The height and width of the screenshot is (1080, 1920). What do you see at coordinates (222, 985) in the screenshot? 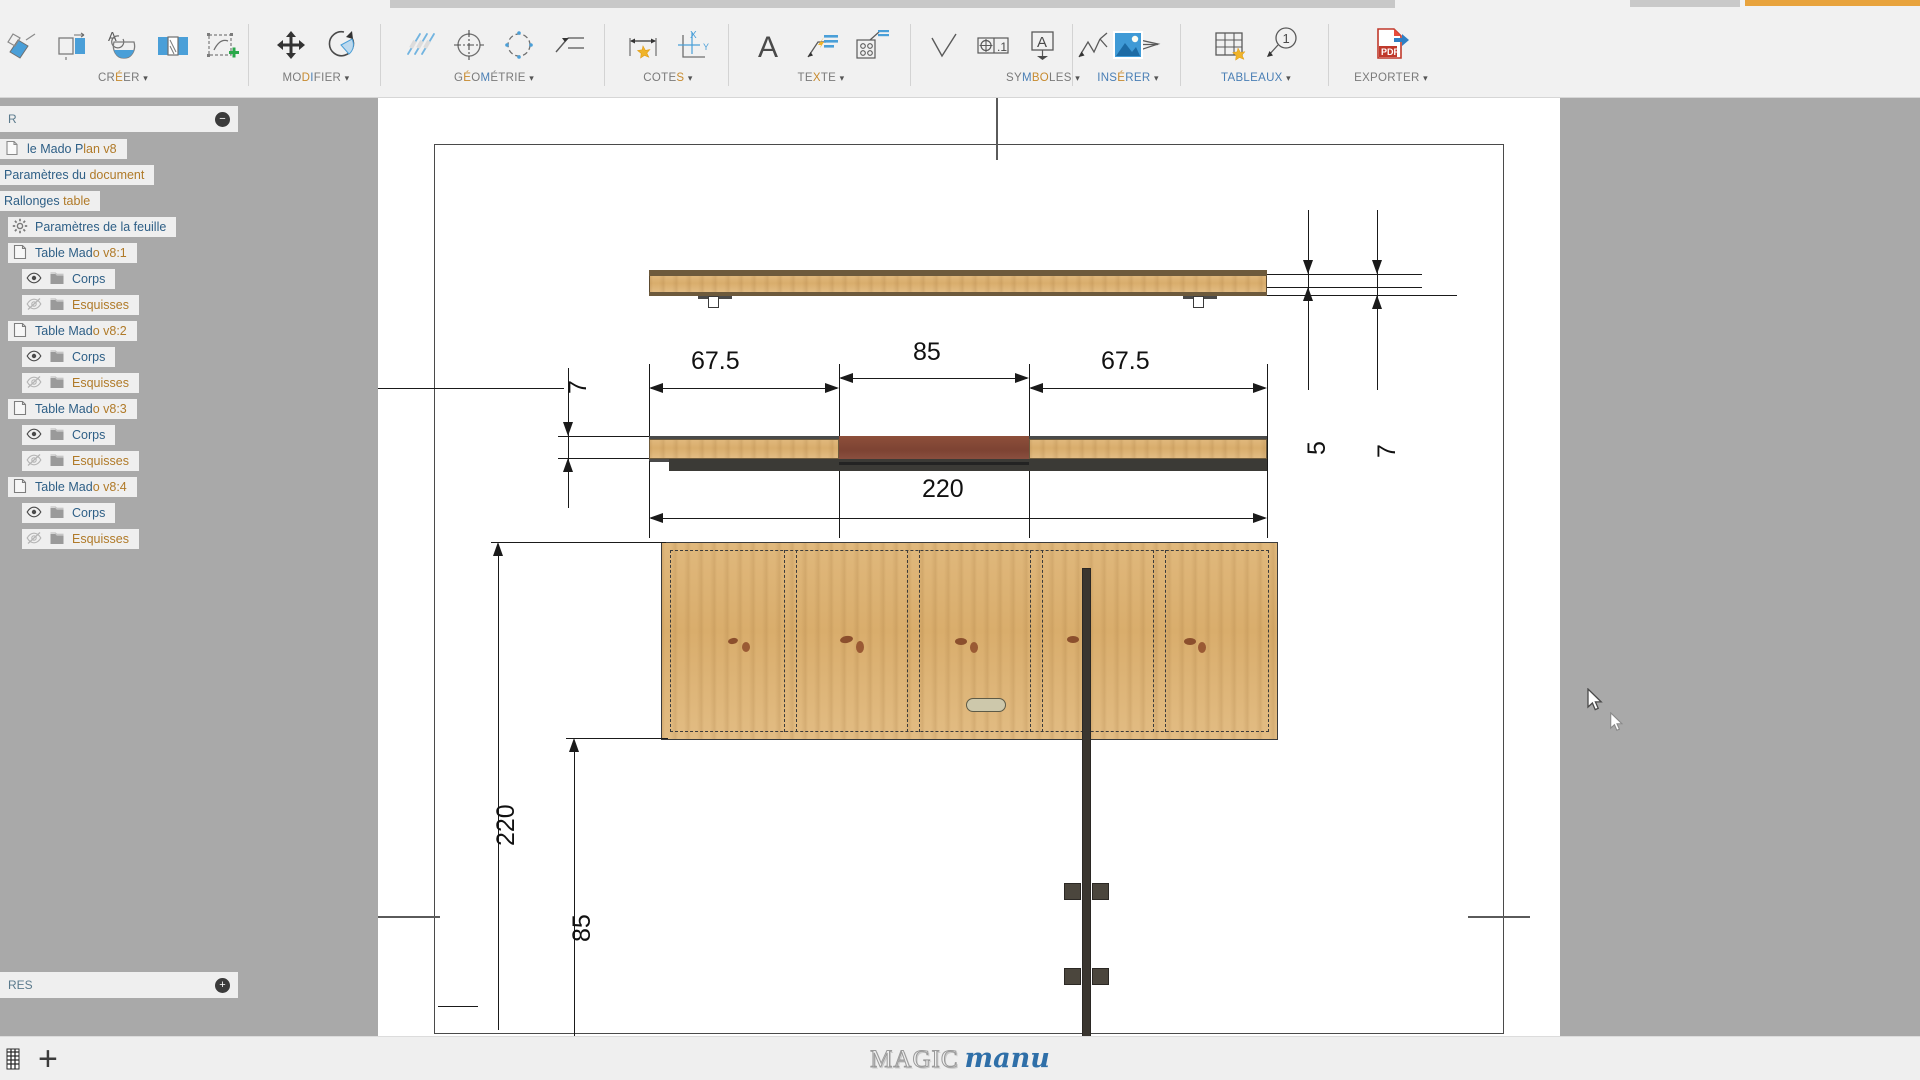
I see `expand-icon: +` at bounding box center [222, 985].